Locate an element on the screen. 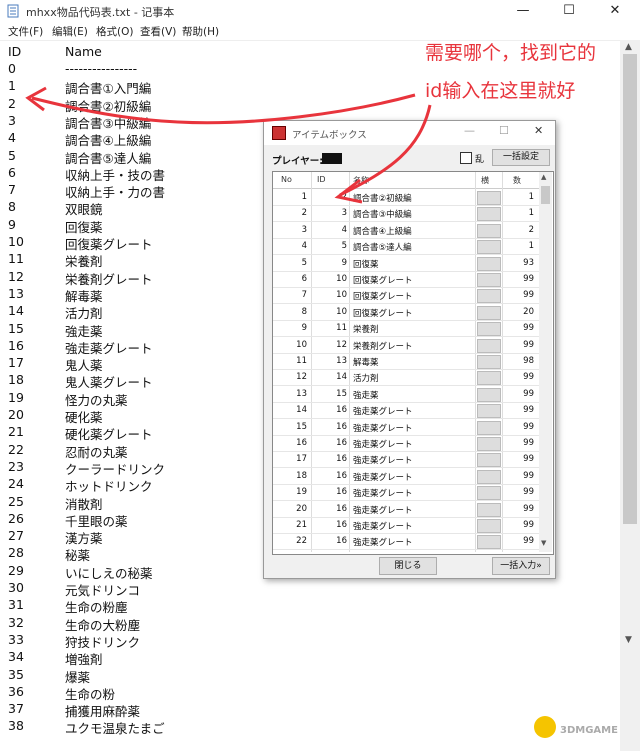 The image size is (640, 751). cell-id: 2 is located at coordinates (330, 197).